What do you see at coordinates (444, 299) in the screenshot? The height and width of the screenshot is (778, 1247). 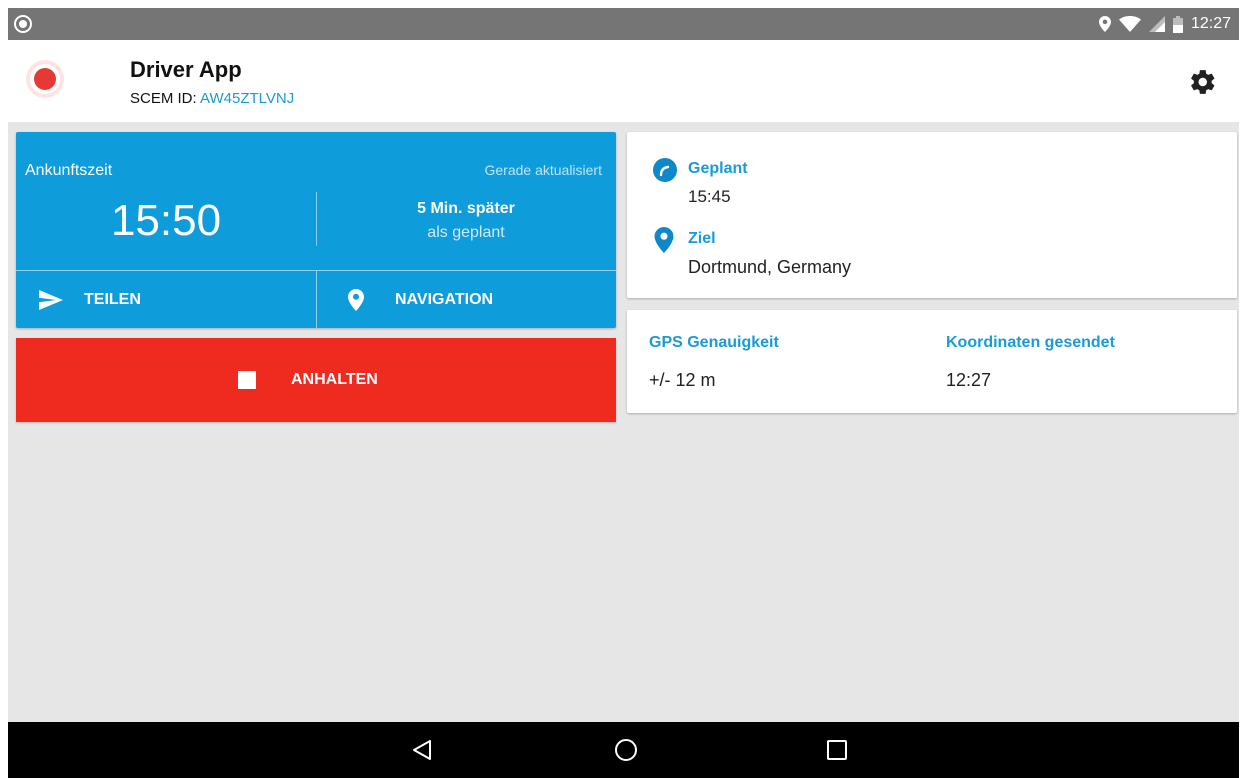 I see `navigation-label: NAVIGATION` at bounding box center [444, 299].